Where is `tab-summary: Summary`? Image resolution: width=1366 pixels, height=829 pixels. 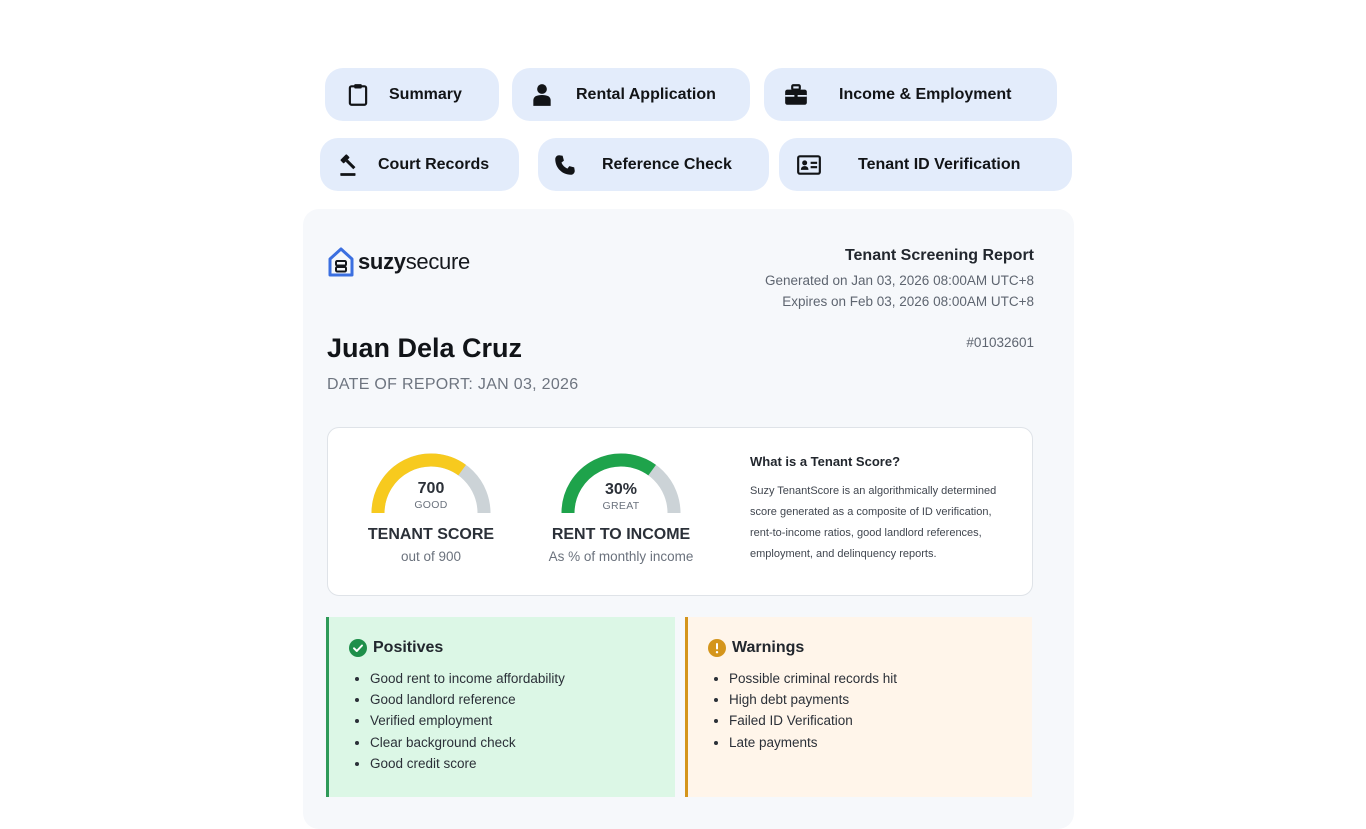
tab-summary: Summary is located at coordinates (412, 94).